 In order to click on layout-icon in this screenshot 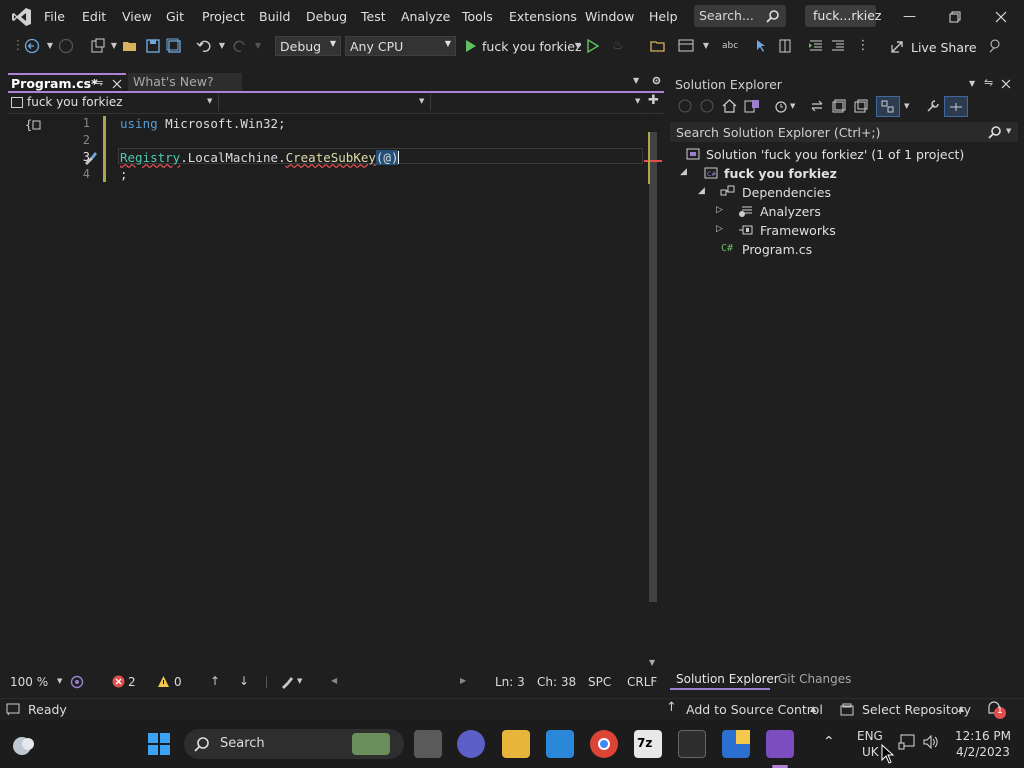, I will do `click(687, 46)`.